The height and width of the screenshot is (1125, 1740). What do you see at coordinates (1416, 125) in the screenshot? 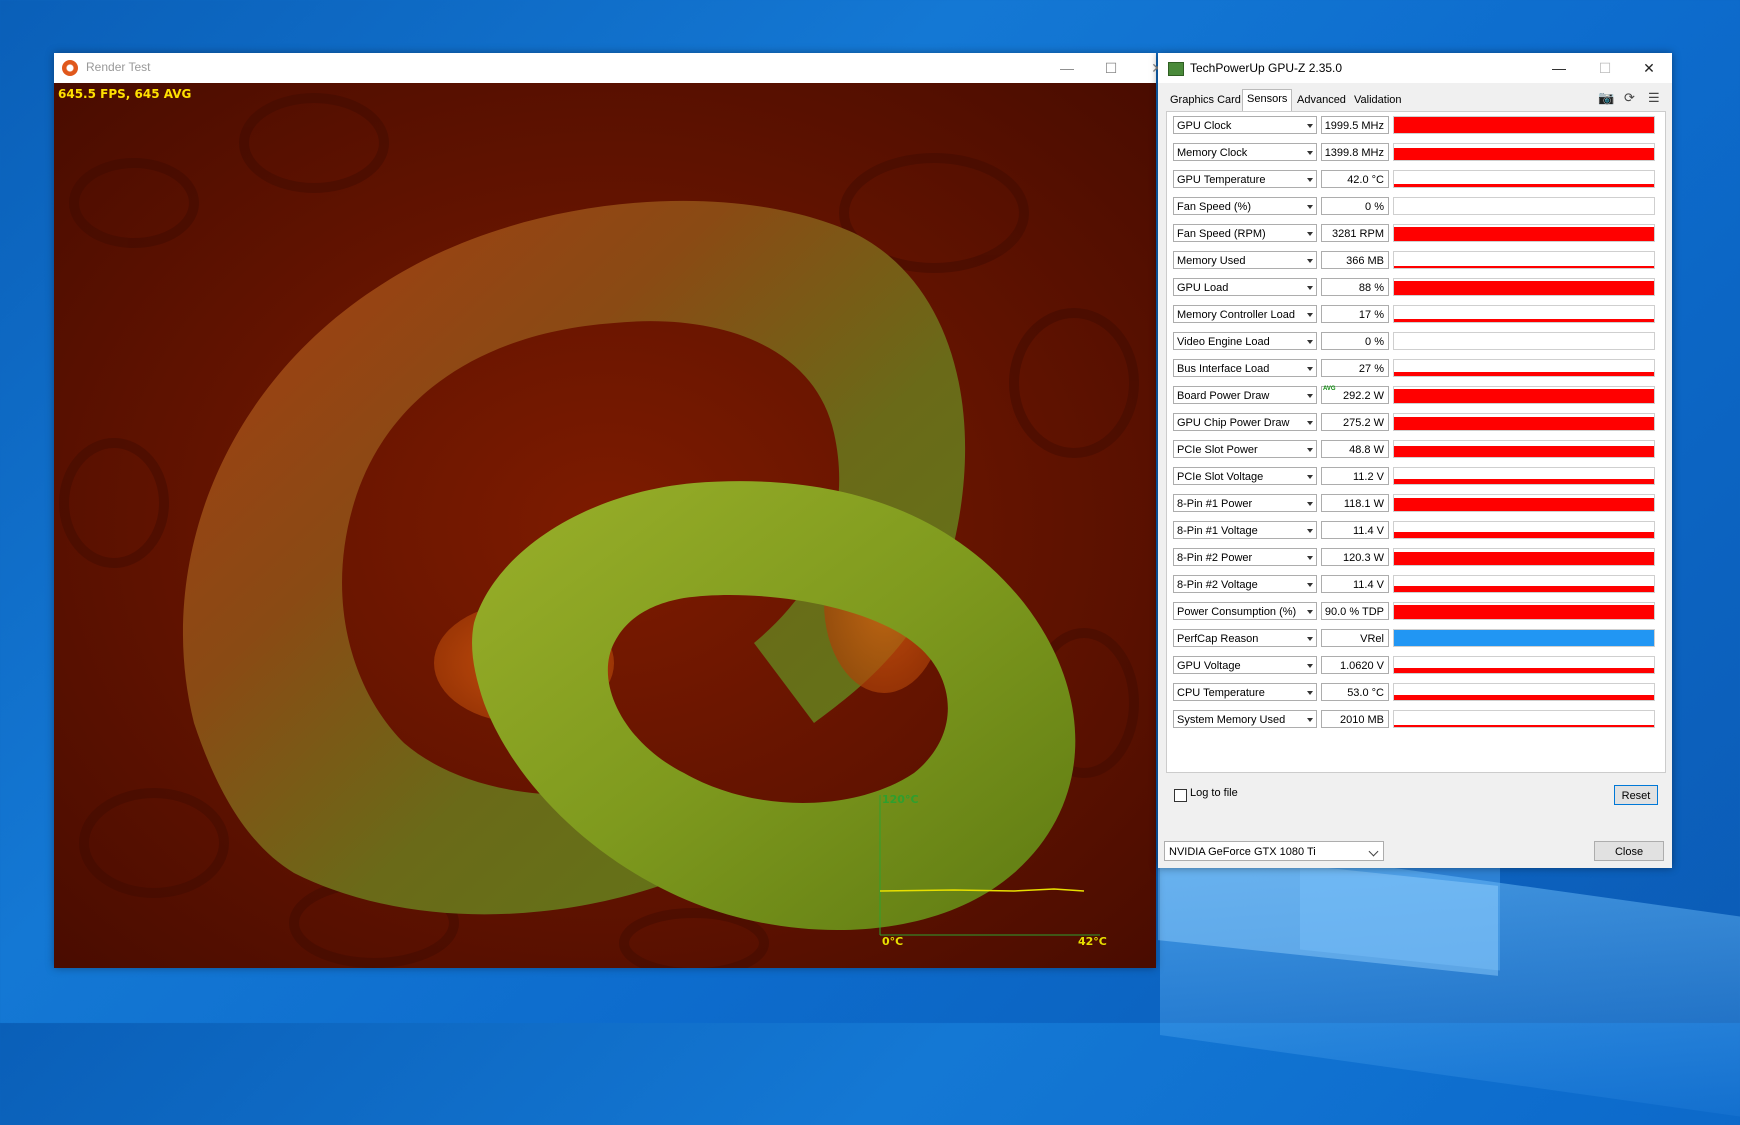
I see `sensor-row: GPU Clock 1999.5 MHz` at bounding box center [1416, 125].